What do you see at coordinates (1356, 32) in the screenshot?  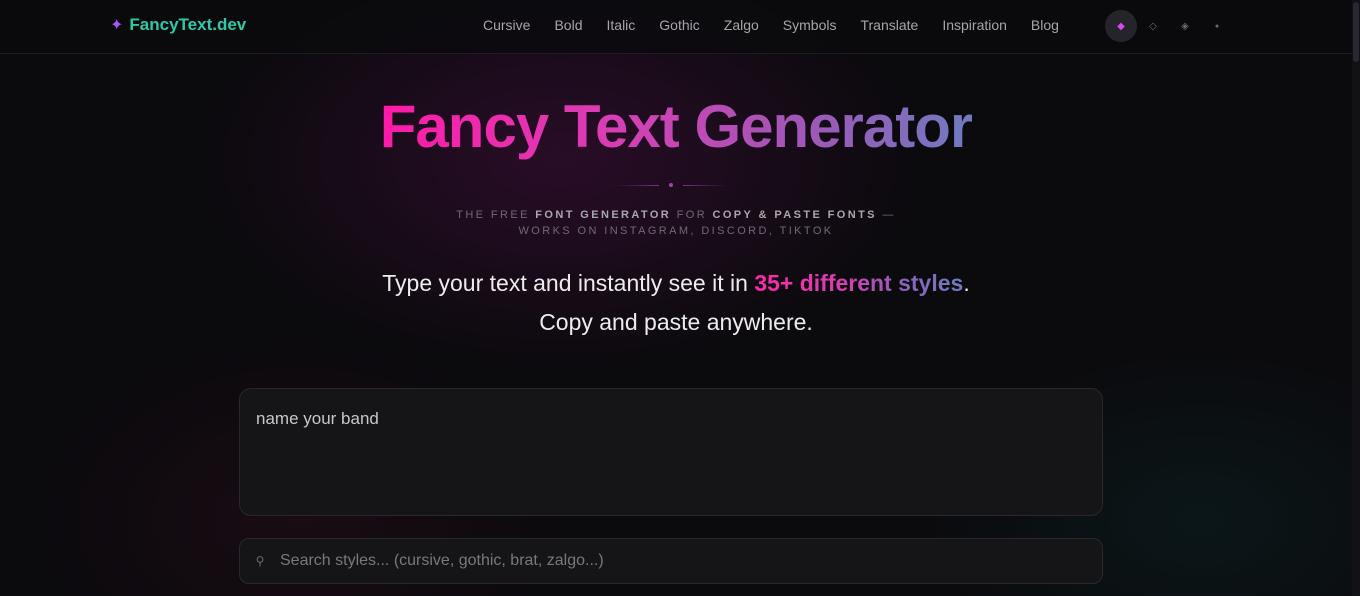 I see `scrollbar-thumb` at bounding box center [1356, 32].